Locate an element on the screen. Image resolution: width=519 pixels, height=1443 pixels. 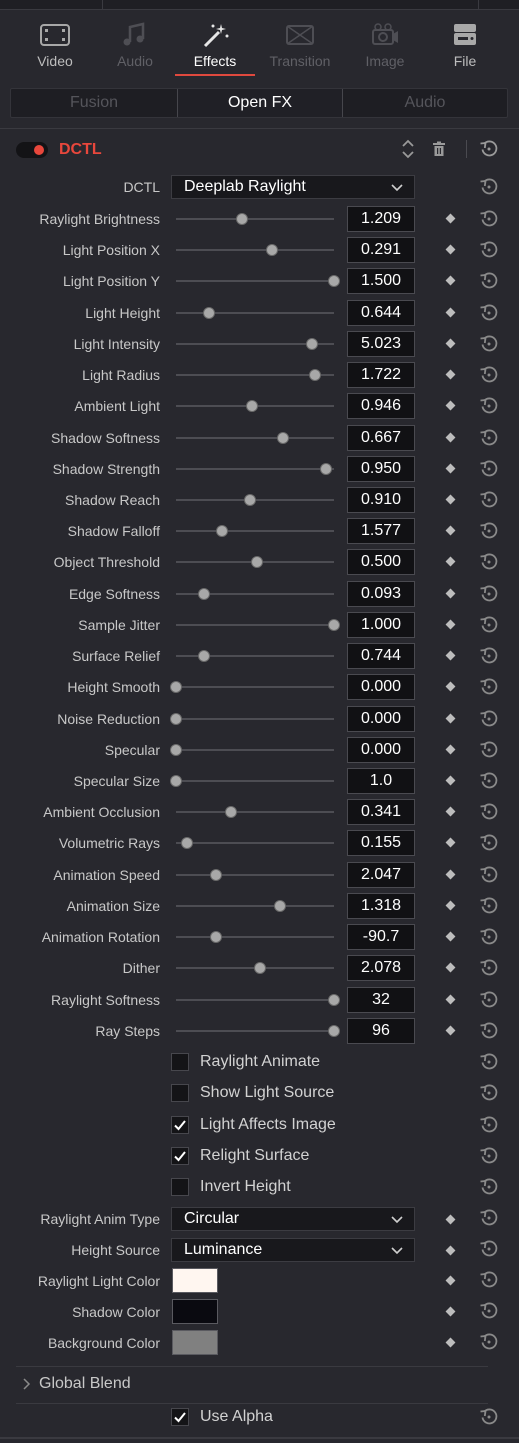
raylight-softness-value: 32 is located at coordinates (381, 1000).